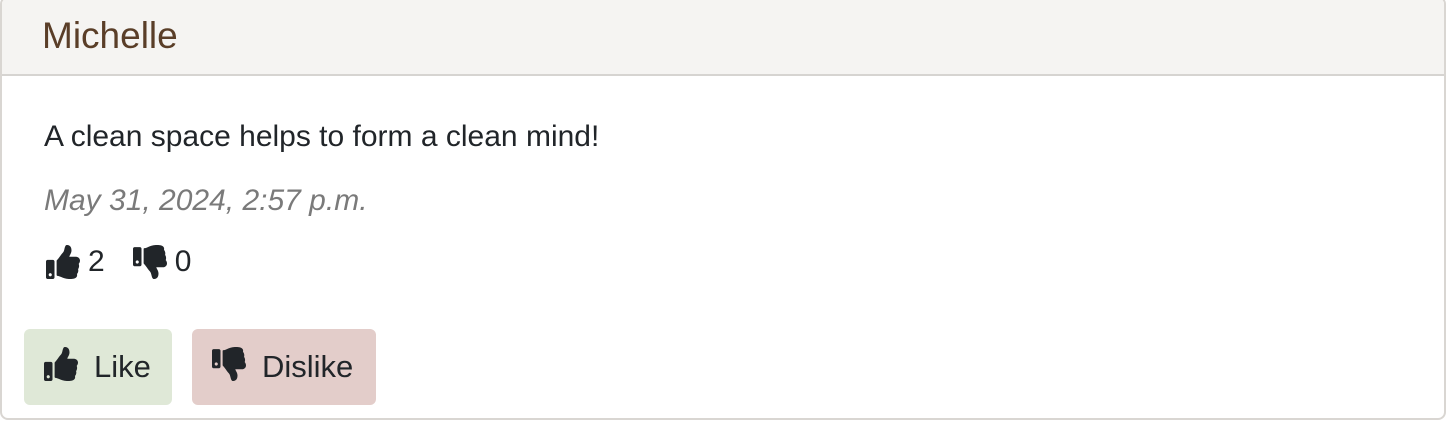  What do you see at coordinates (206, 200) in the screenshot?
I see `comment-timestamp: May 31, 2024, 2:57 p.m.` at bounding box center [206, 200].